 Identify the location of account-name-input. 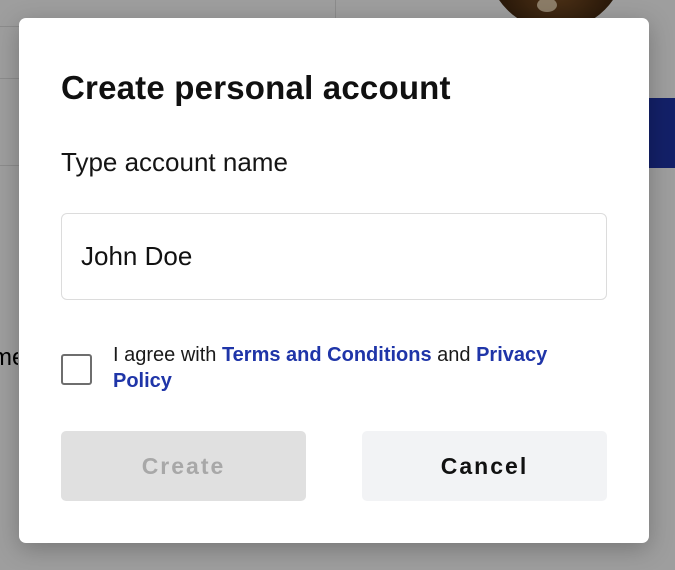
(334, 256).